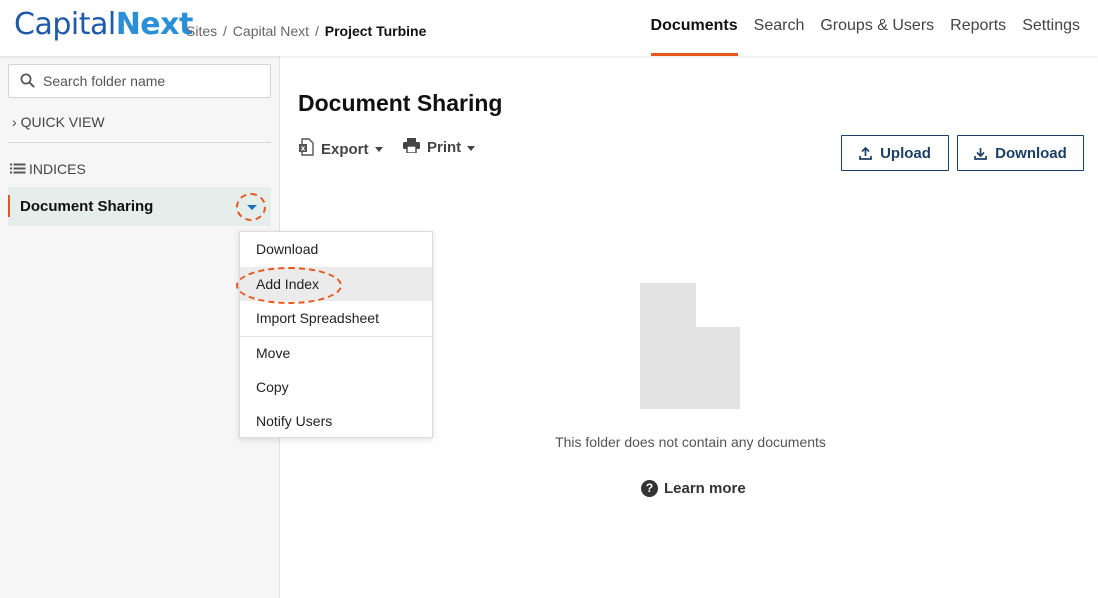  Describe the element at coordinates (690, 348) in the screenshot. I see `empty-document-icon` at that location.